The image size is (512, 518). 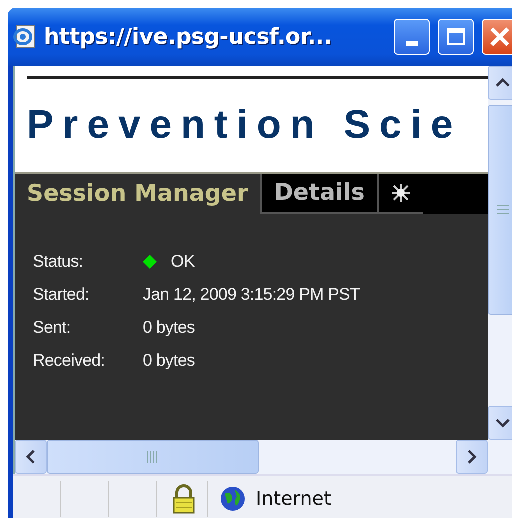 I want to click on chevron-up-icon, so click(x=503, y=83).